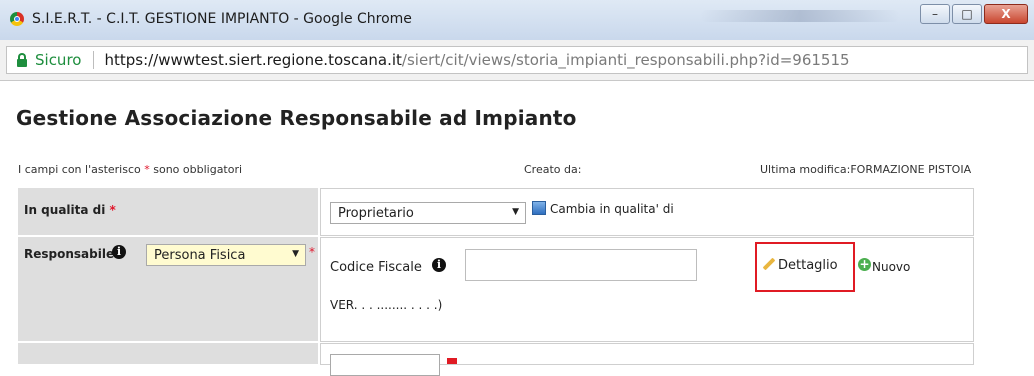 The width and height of the screenshot is (1034, 376). I want to click on minimize-button: –, so click(935, 14).